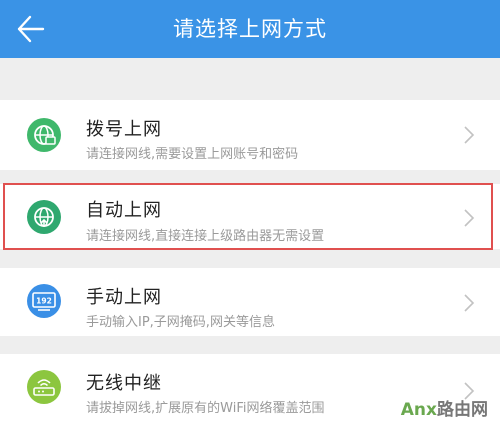 This screenshot has height=426, width=500. Describe the element at coordinates (205, 408) in the screenshot. I see `option-subtitle: 请拔掉网线,扩展原有的WiFi网络覆盖范围` at that location.